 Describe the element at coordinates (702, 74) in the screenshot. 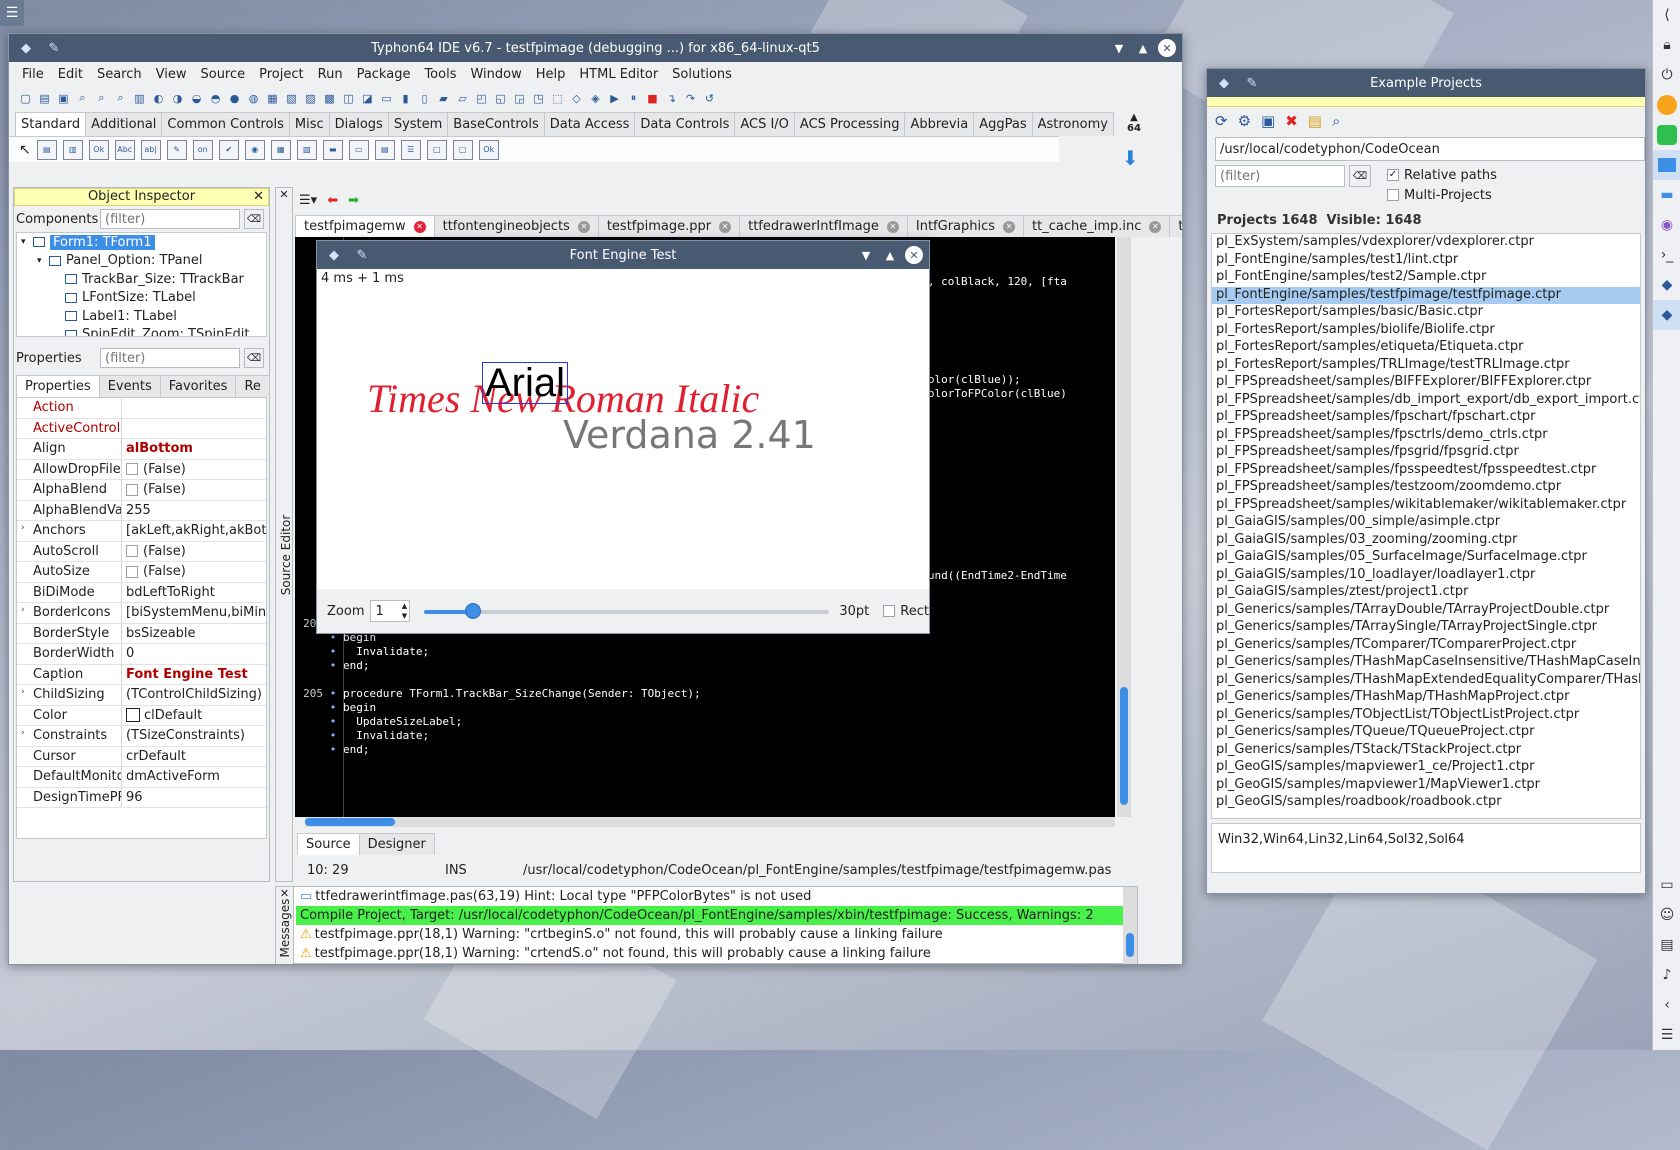

I see `menu-solutions: Solutions` at that location.